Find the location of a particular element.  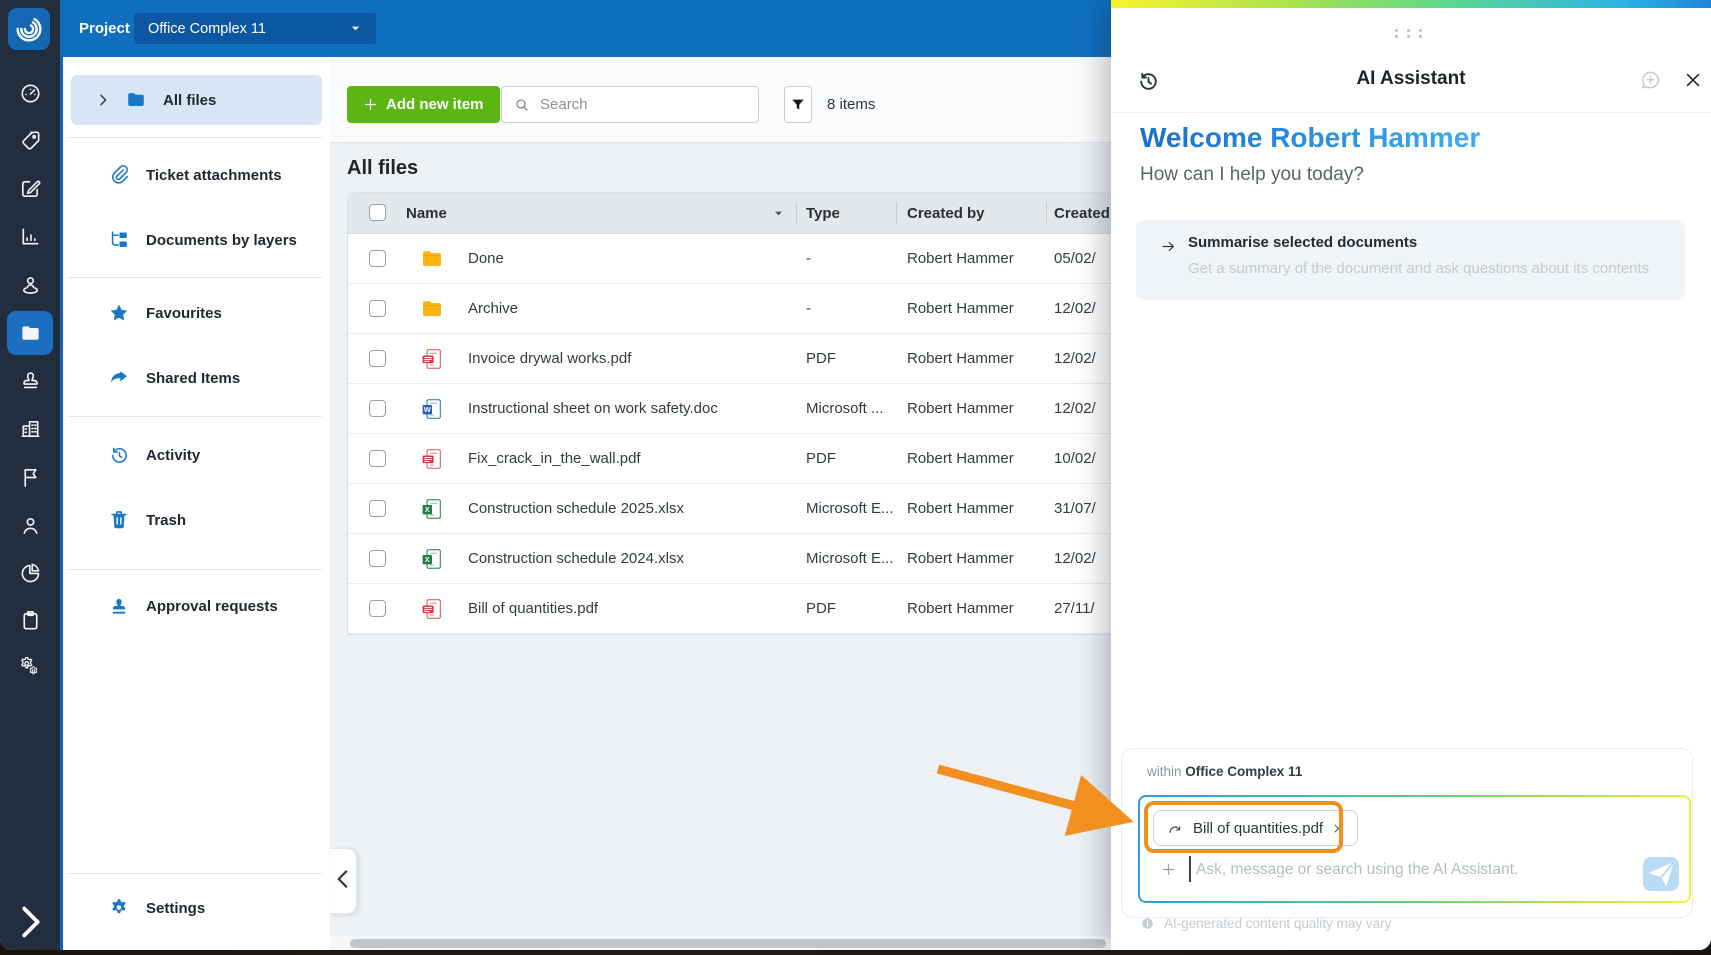

rail-item-pie-chart is located at coordinates (30, 572).